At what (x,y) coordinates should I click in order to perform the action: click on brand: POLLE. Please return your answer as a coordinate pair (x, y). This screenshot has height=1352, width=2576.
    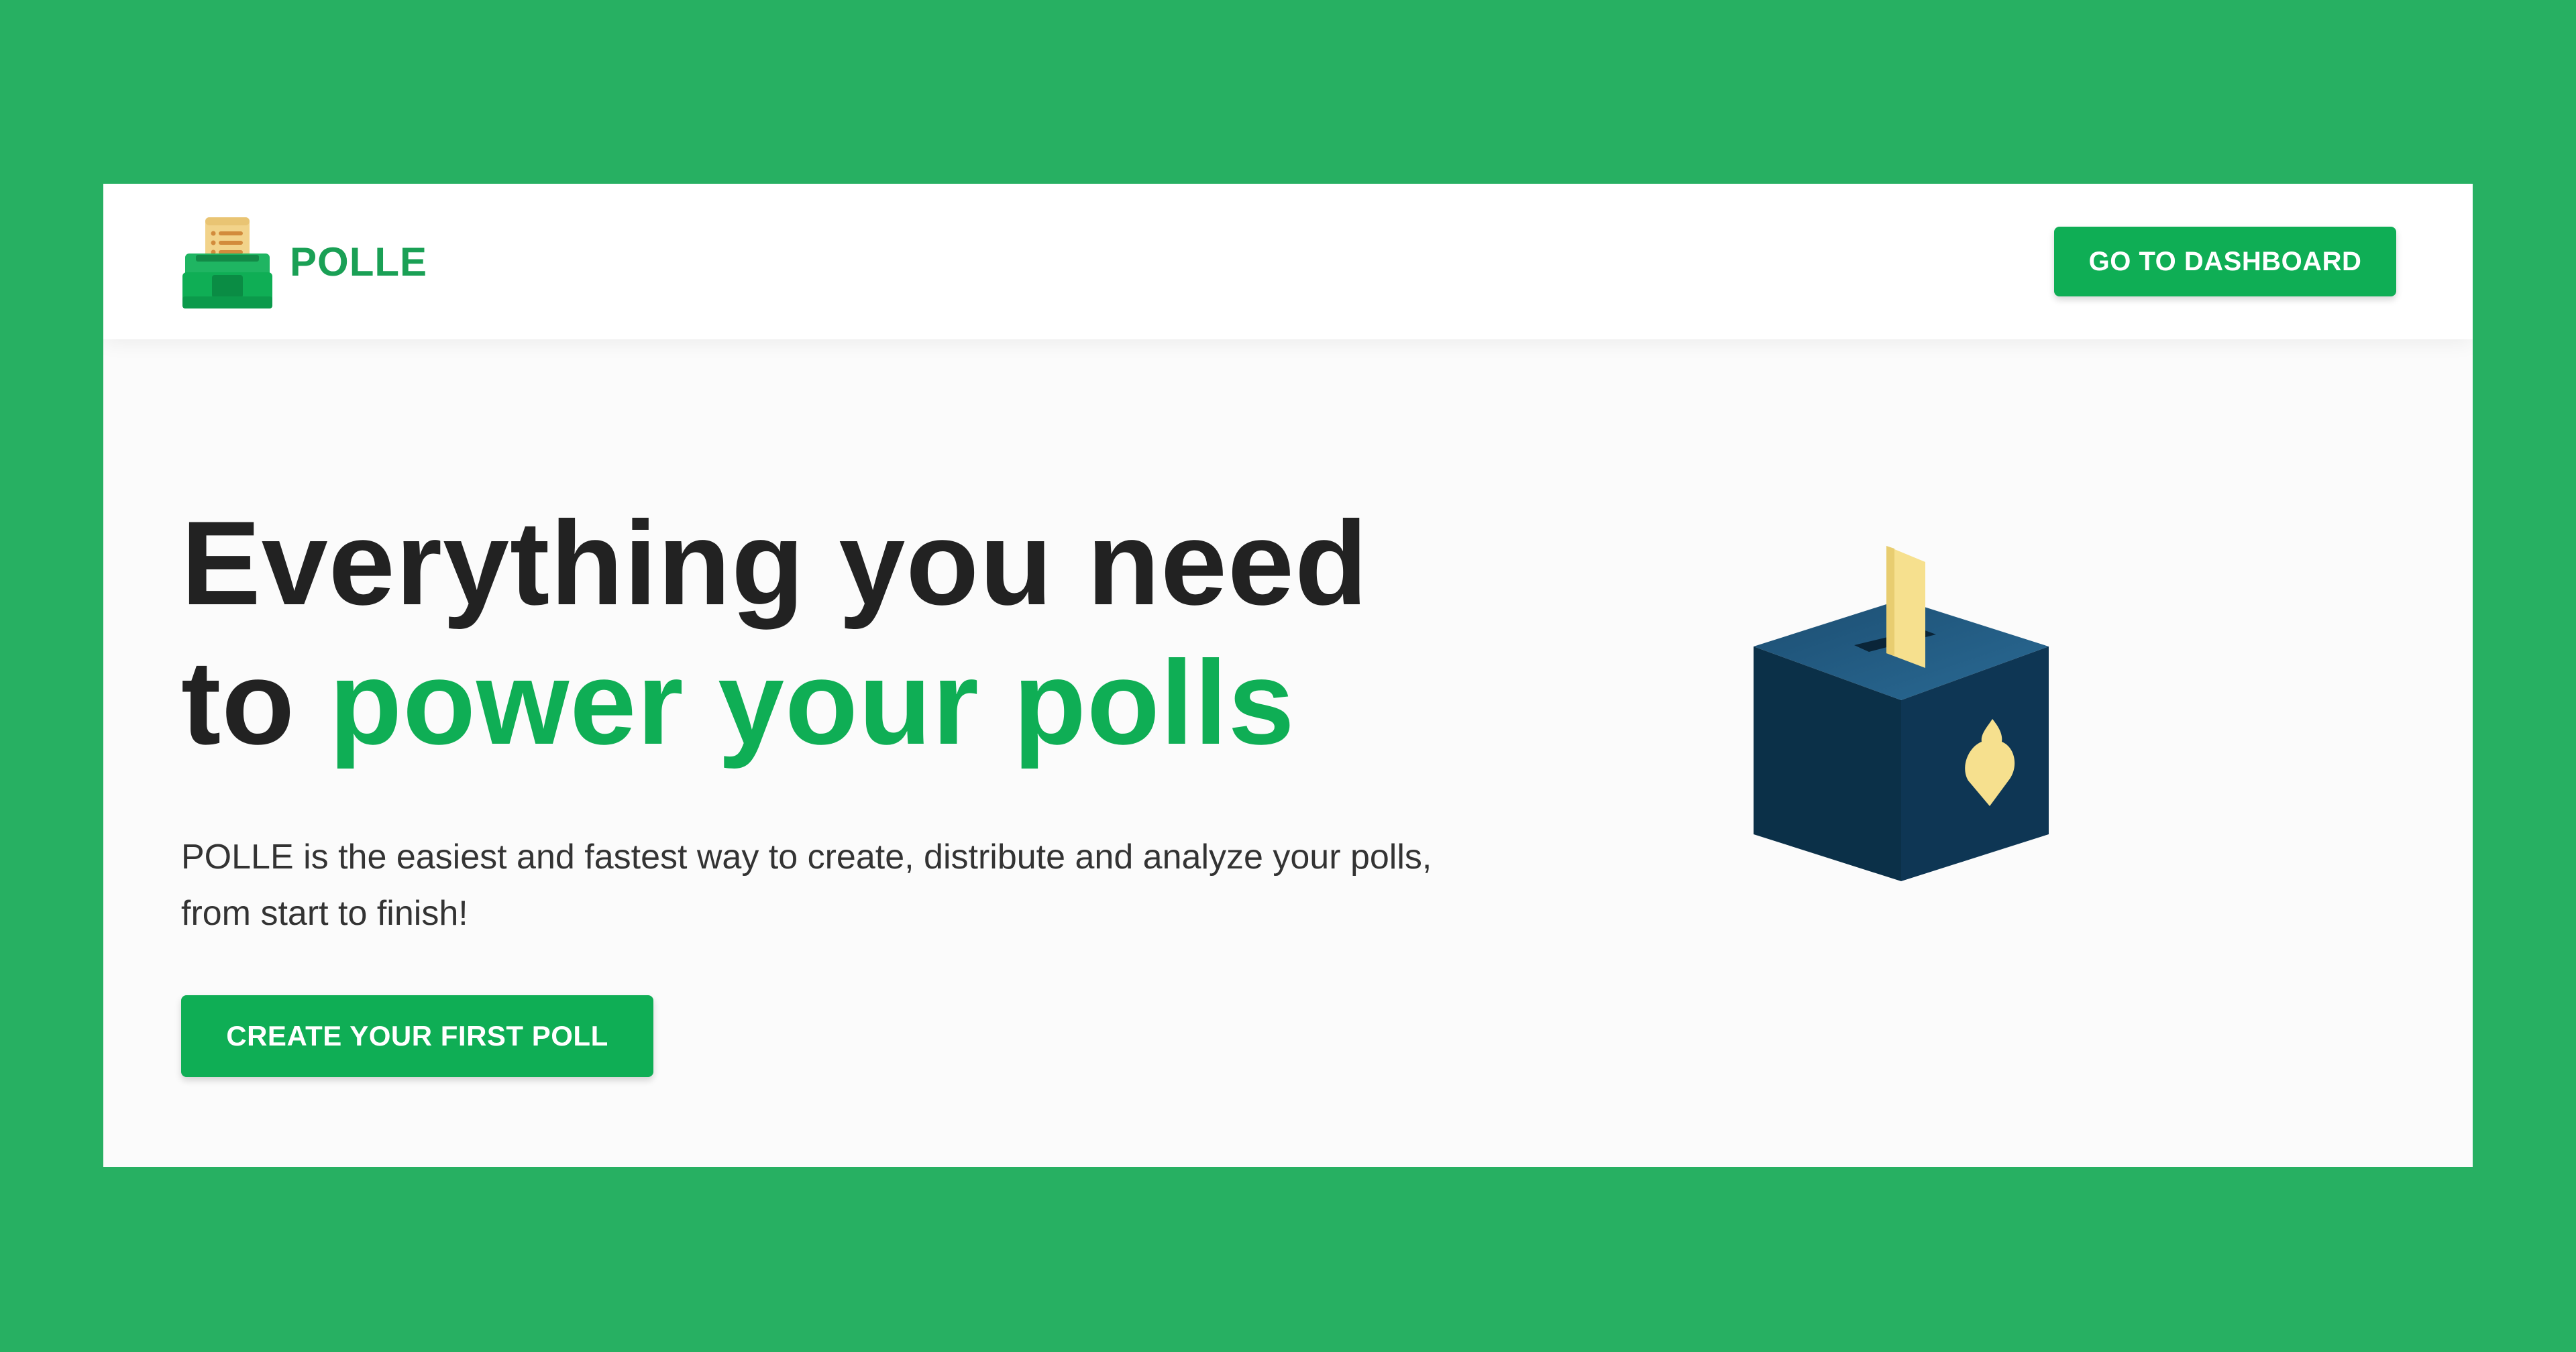
    Looking at the image, I should click on (304, 261).